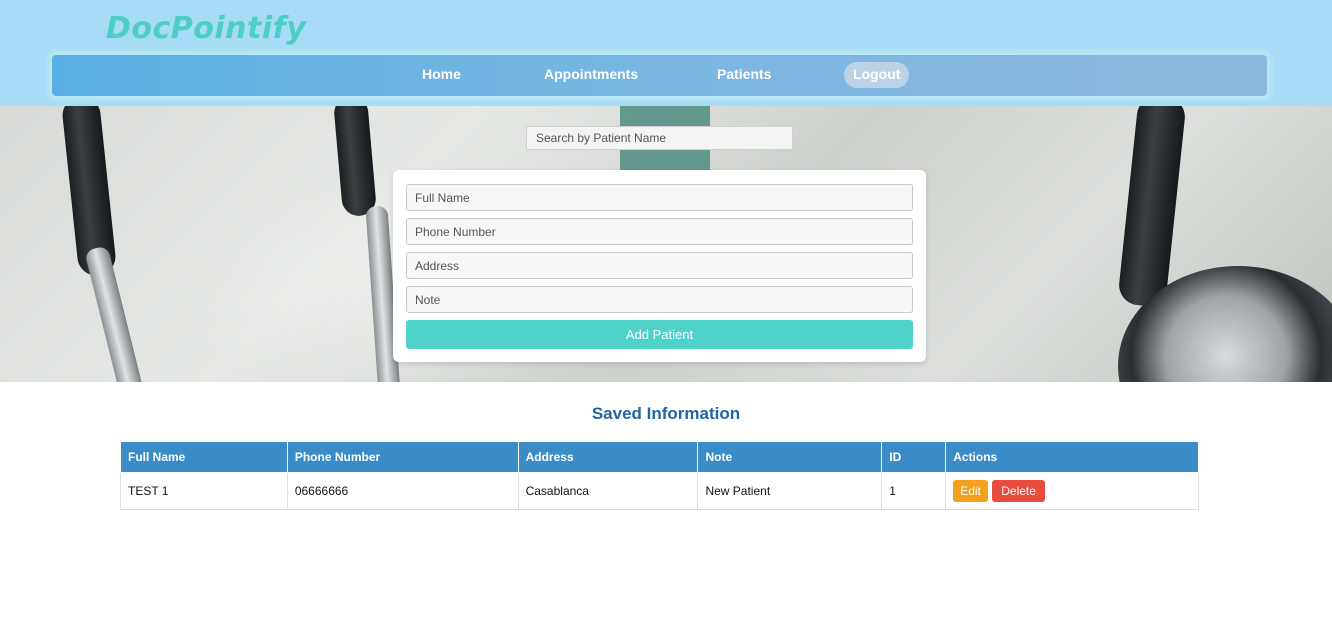 This screenshot has width=1332, height=618. Describe the element at coordinates (1152, 207) in the screenshot. I see `stethoscope-tube-right` at that location.